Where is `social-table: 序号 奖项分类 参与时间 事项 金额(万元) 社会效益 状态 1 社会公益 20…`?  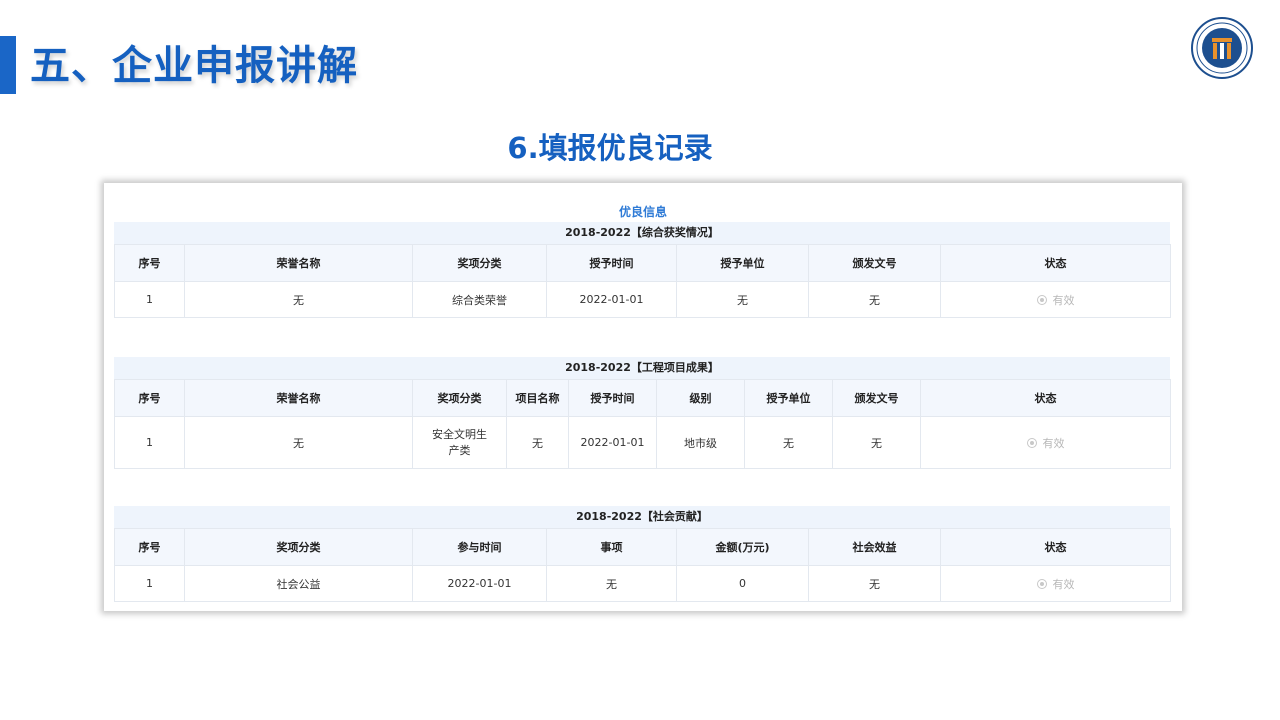
social-table: 序号 奖项分类 参与时间 事项 金额(万元) 社会效益 状态 1 社会公益 20… is located at coordinates (642, 565).